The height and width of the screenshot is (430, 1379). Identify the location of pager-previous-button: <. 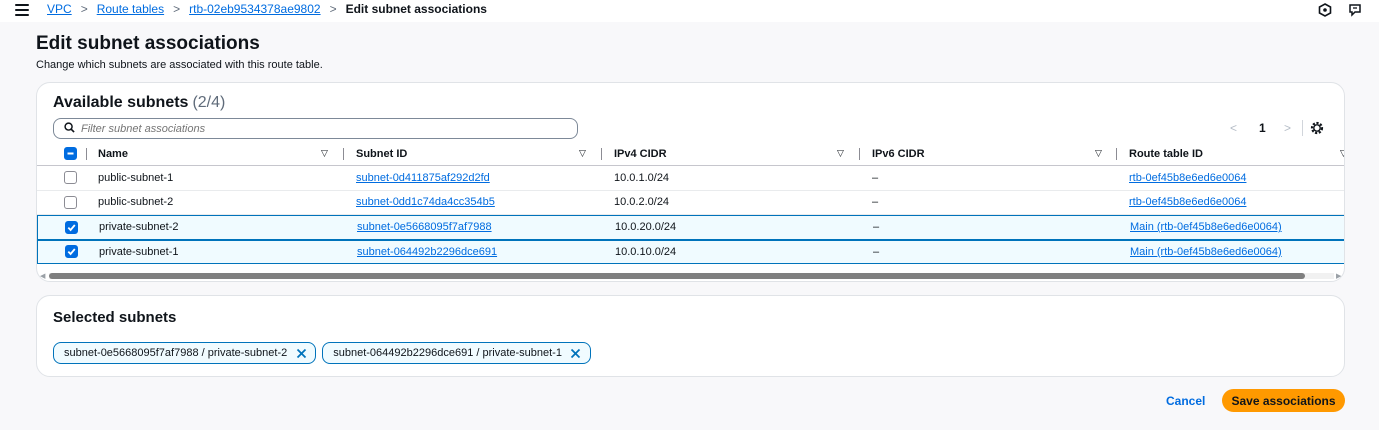
(1233, 128).